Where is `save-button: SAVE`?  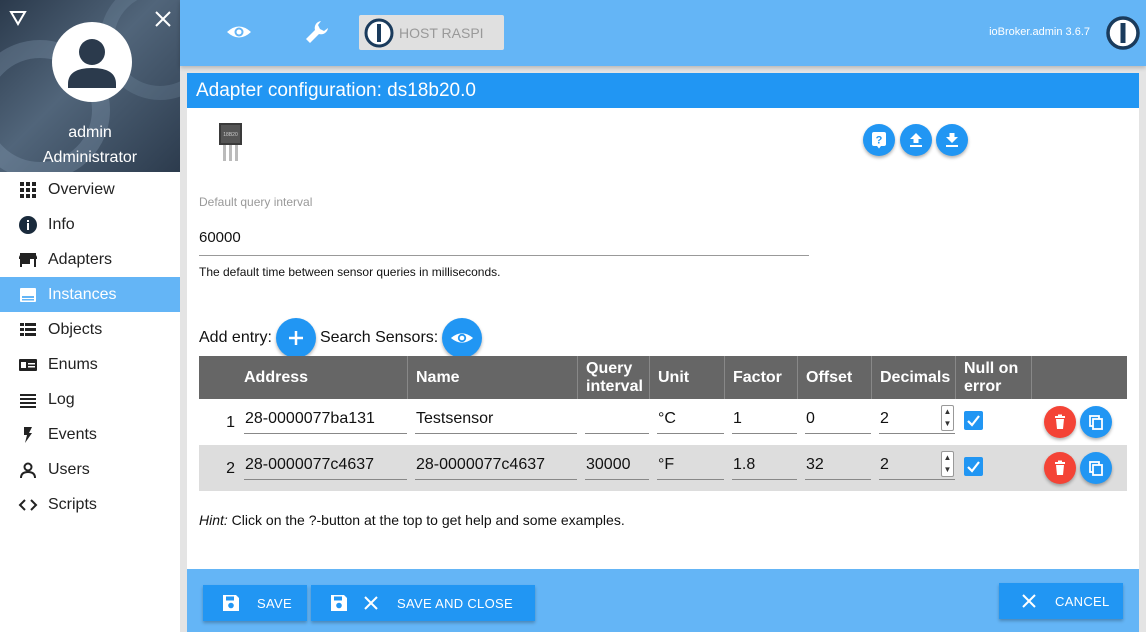 save-button: SAVE is located at coordinates (255, 603).